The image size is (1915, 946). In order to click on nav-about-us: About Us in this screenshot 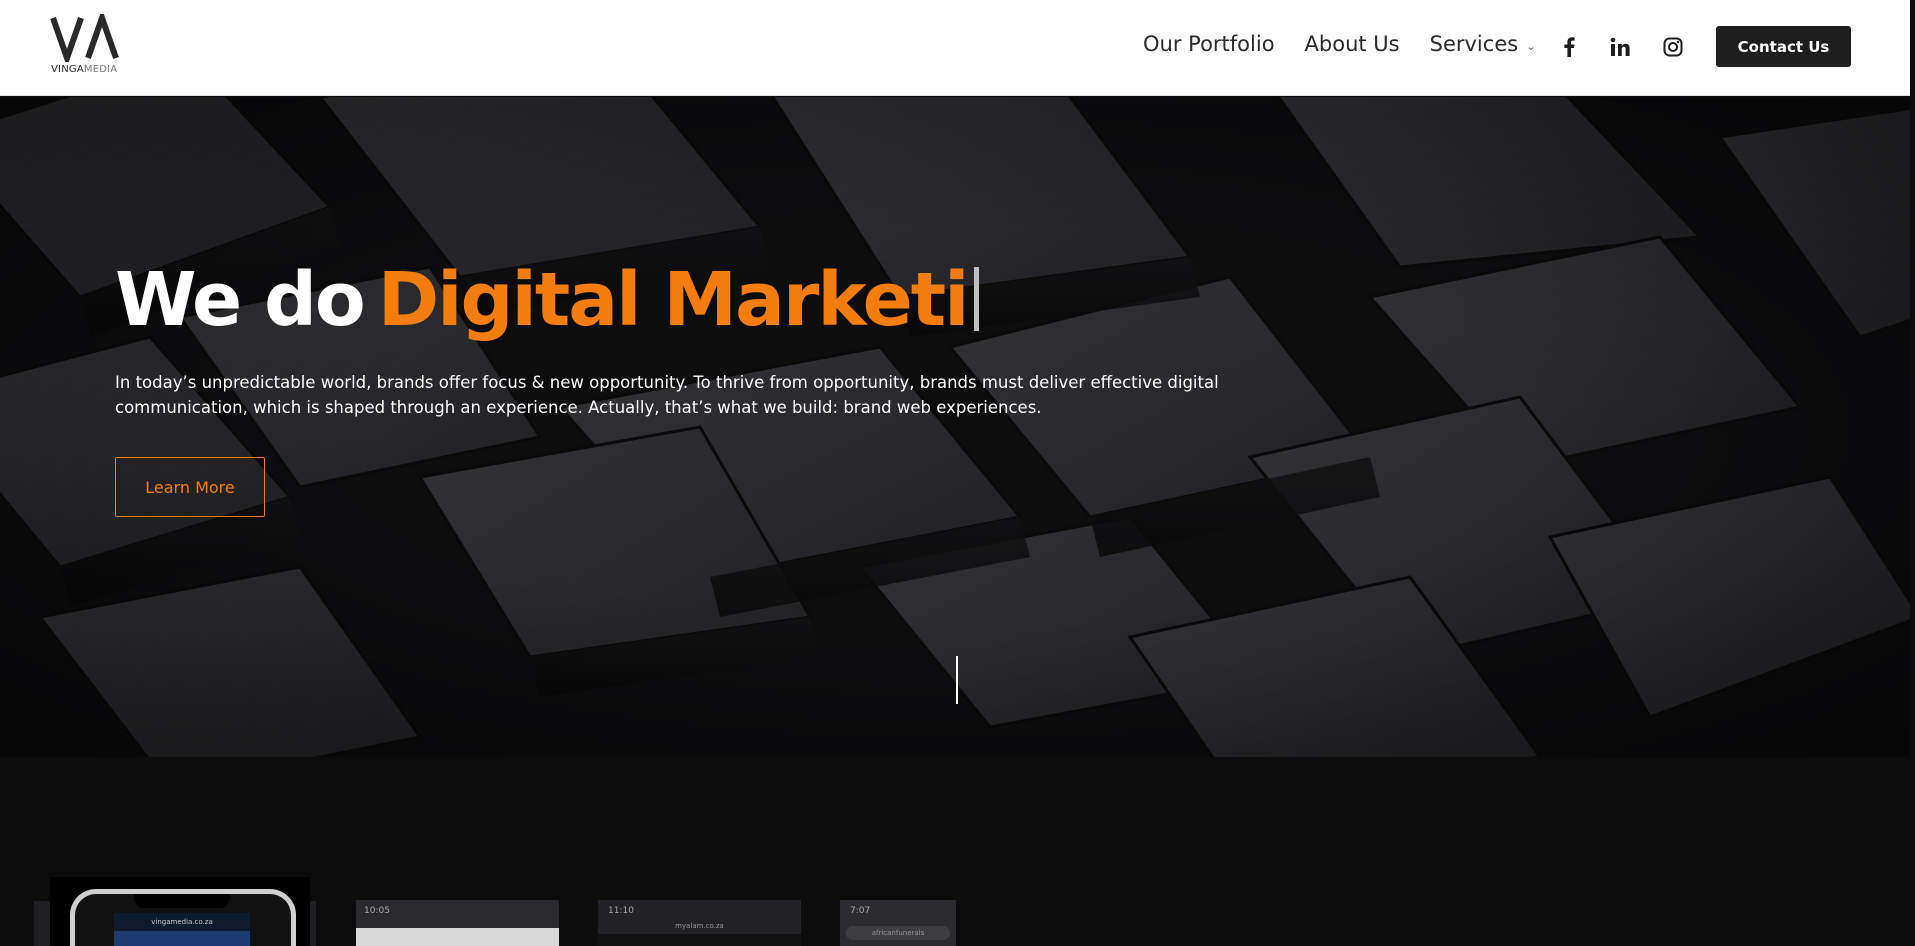, I will do `click(1352, 44)`.